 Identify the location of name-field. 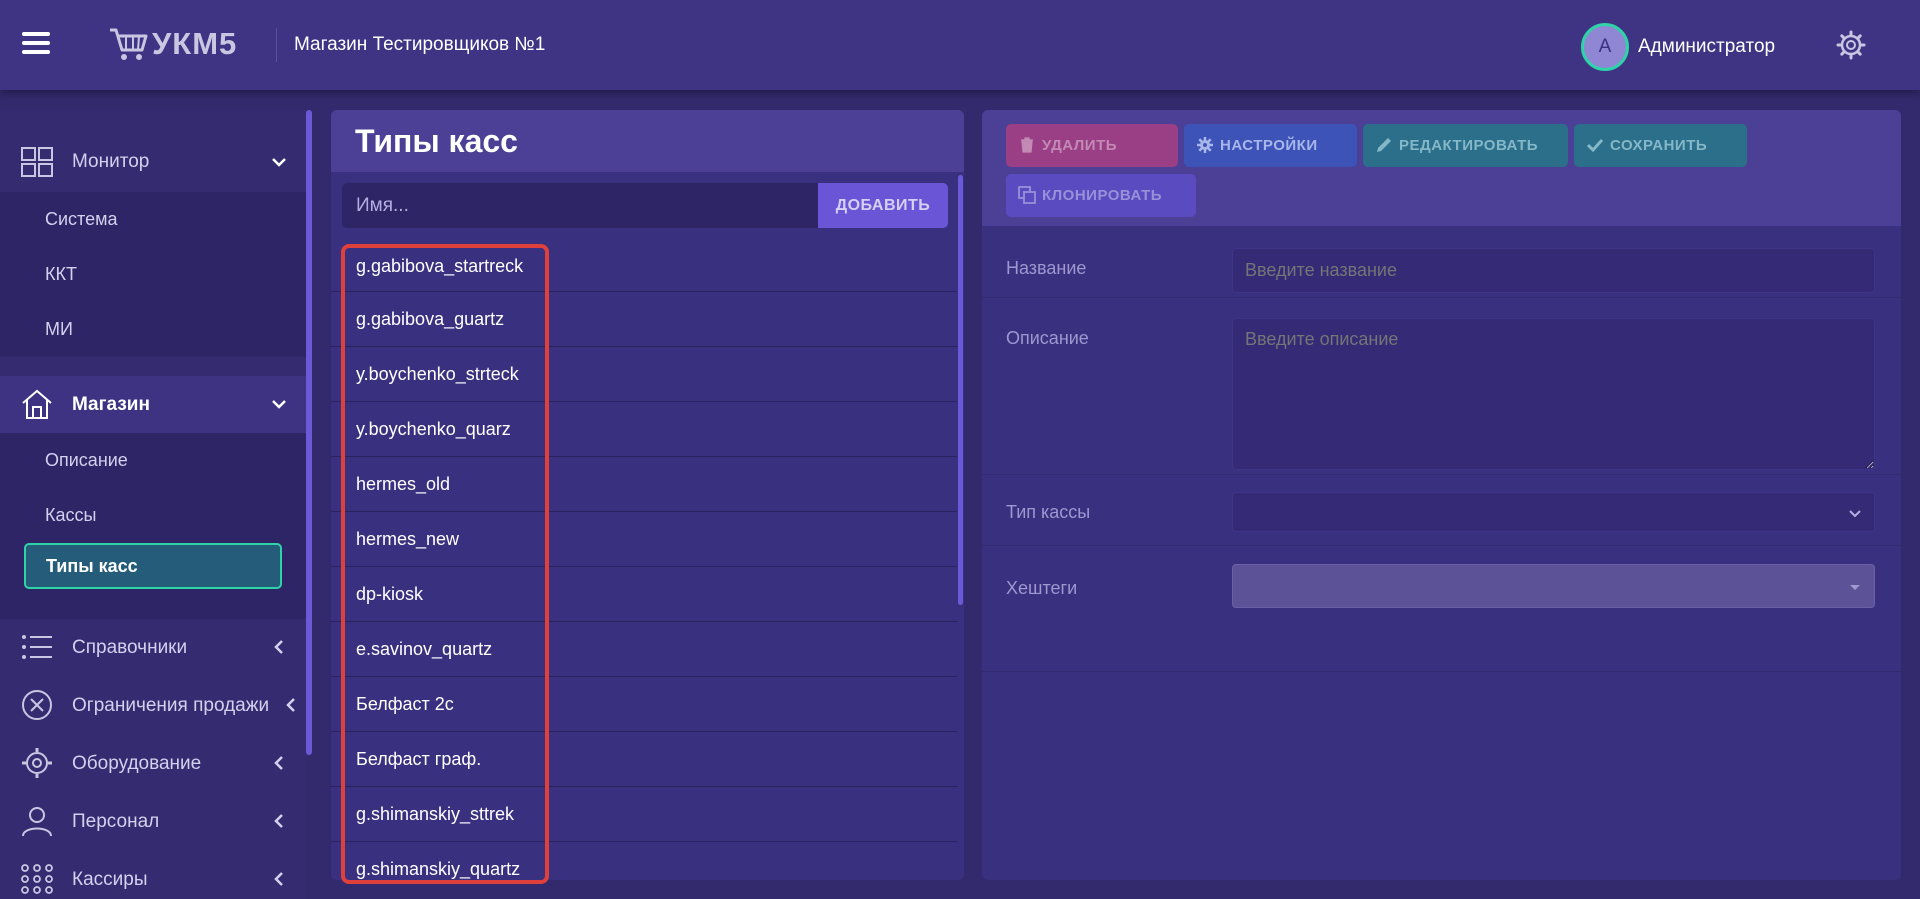
(1553, 270).